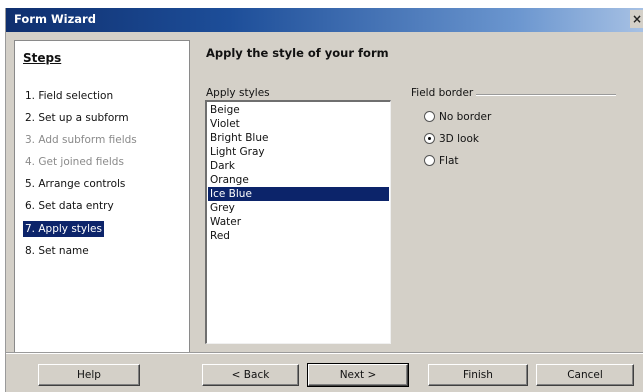 This screenshot has width=643, height=392. What do you see at coordinates (63, 229) in the screenshot?
I see `step-apply-styles: 7. Apply styles` at bounding box center [63, 229].